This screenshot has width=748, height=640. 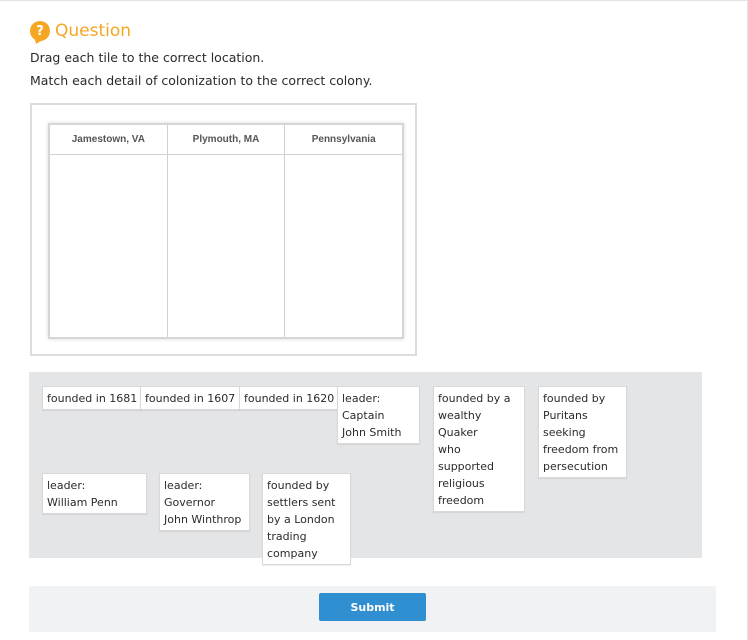 What do you see at coordinates (226, 246) in the screenshot?
I see `drop-target-plymouth` at bounding box center [226, 246].